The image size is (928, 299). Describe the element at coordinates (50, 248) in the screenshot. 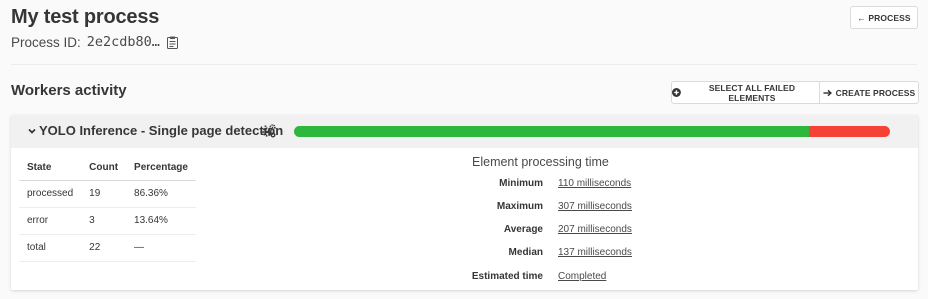

I see `state-cell: total` at that location.